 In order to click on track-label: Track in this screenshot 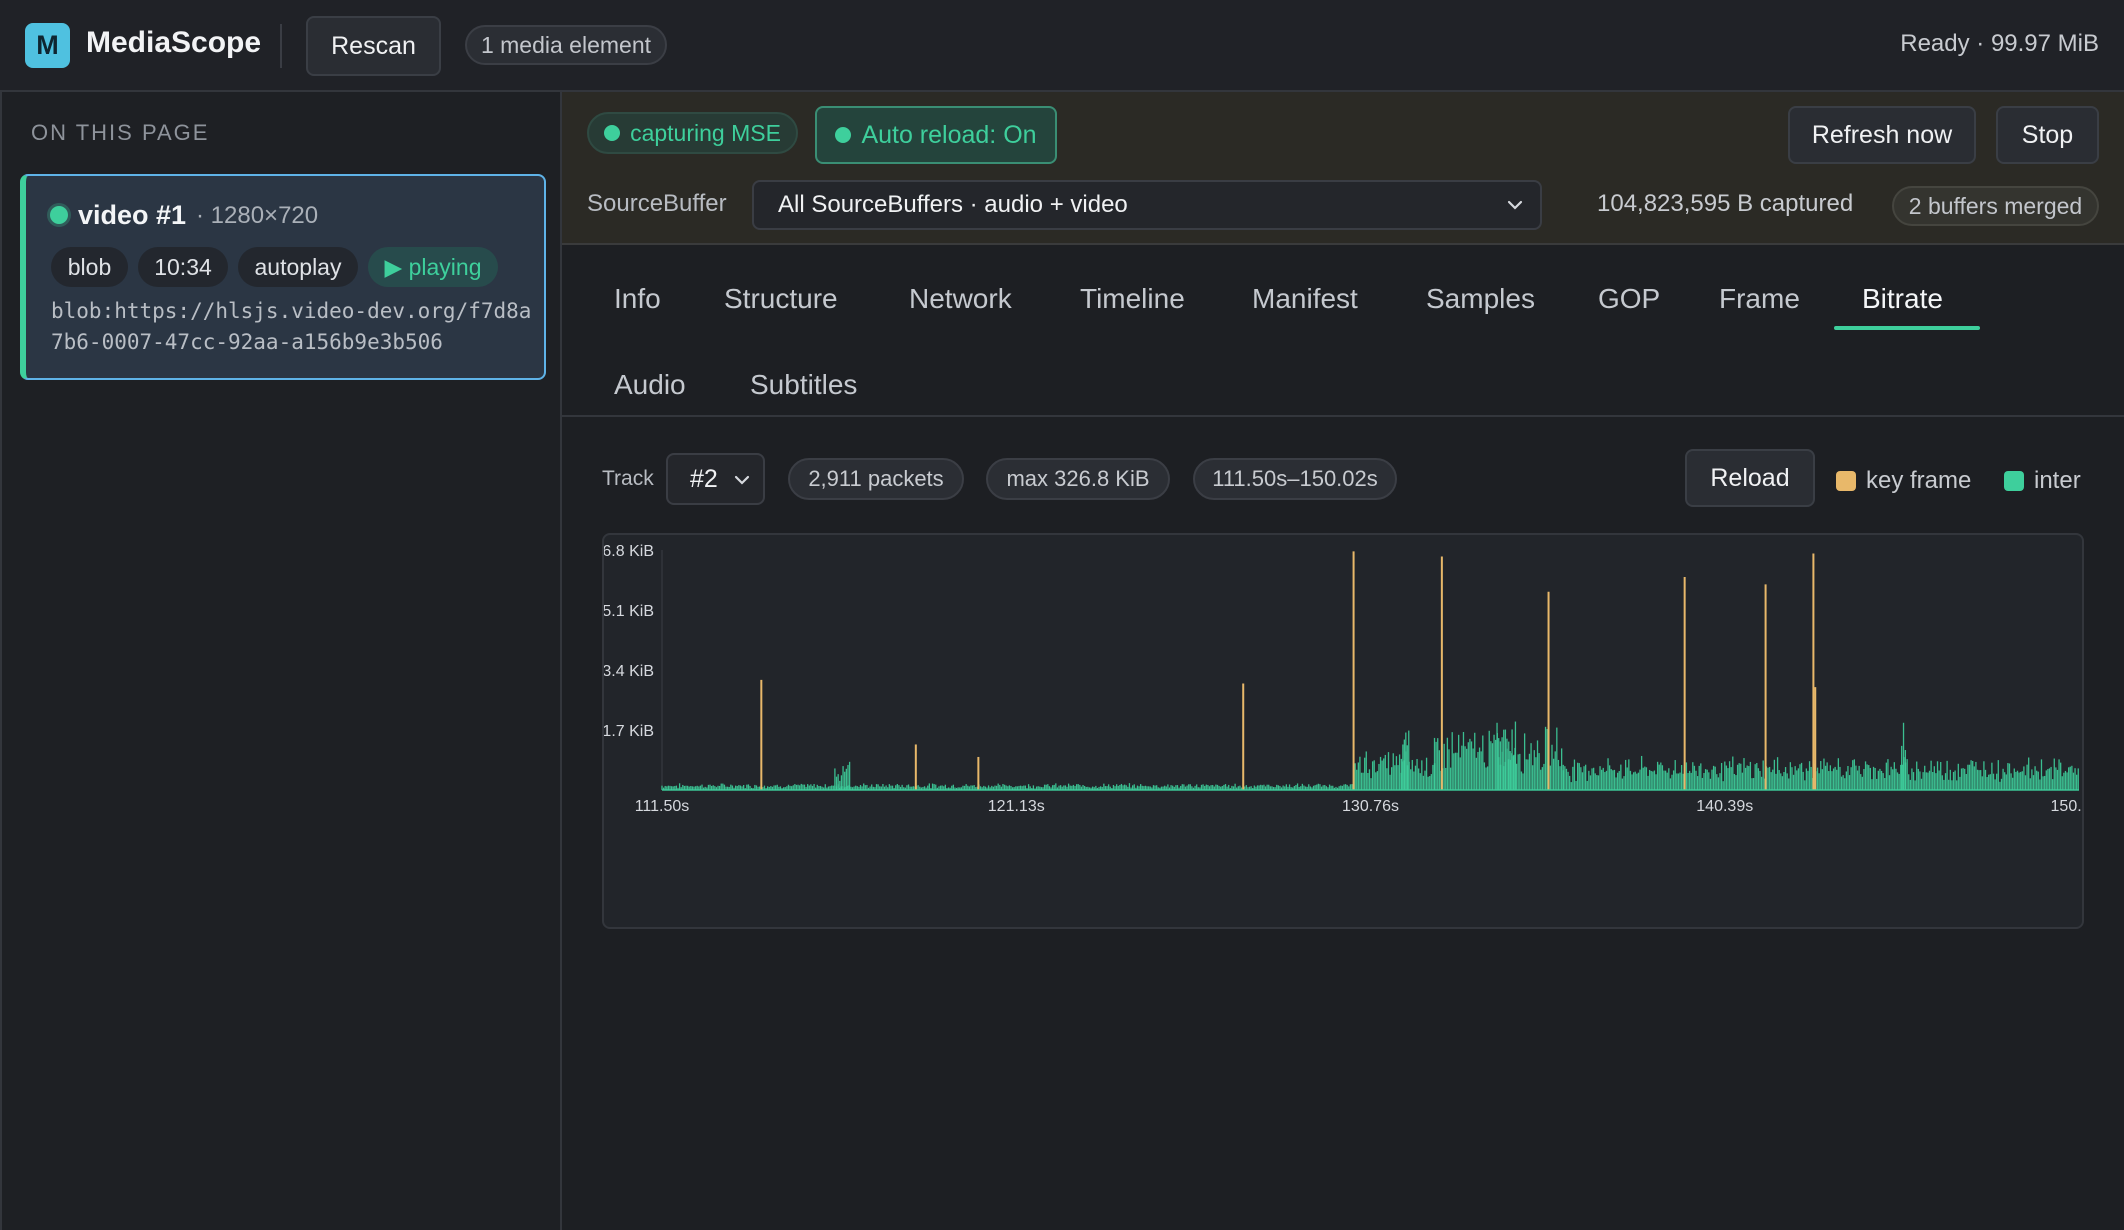, I will do `click(628, 478)`.